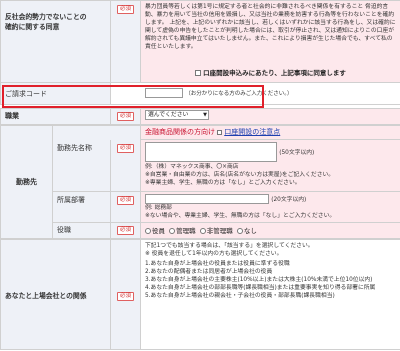  What do you see at coordinates (270, 116) in the screenshot?
I see `occupation-cell: 選んでください ▼` at bounding box center [270, 116].